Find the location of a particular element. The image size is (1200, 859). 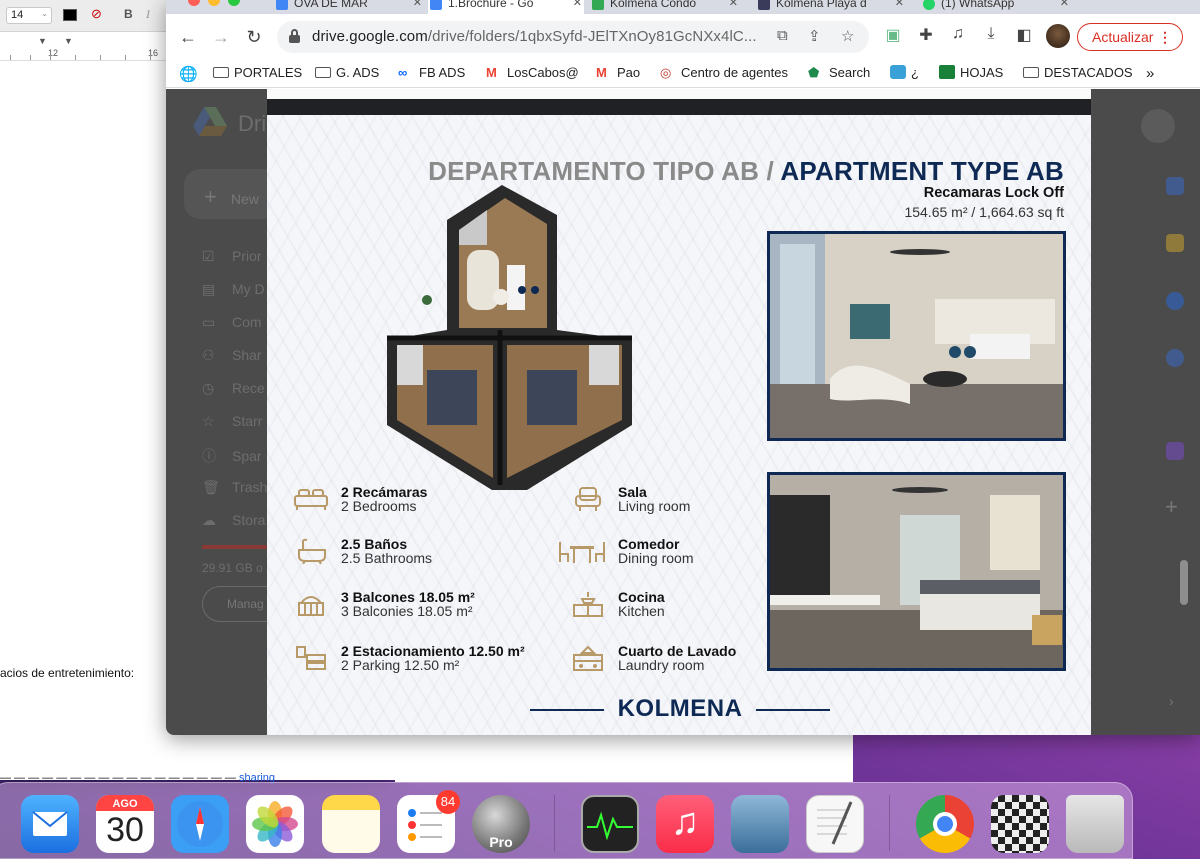

drive-account-avatar is located at coordinates (1158, 126).